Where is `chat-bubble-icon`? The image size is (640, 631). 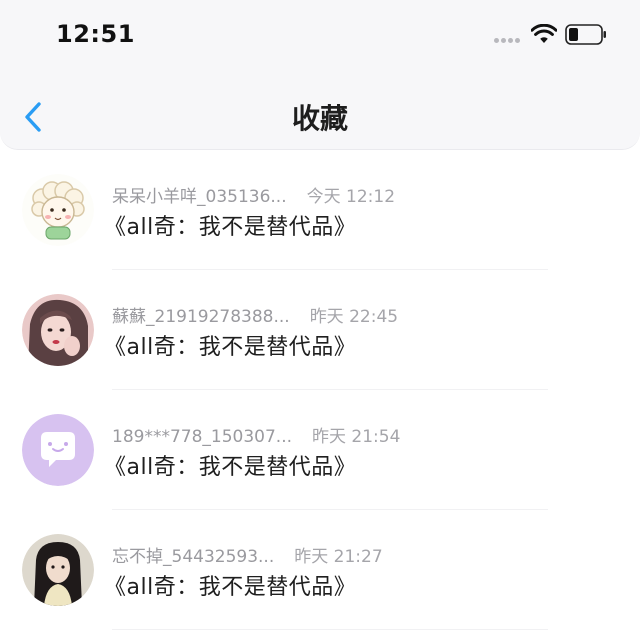 chat-bubble-icon is located at coordinates (58, 450).